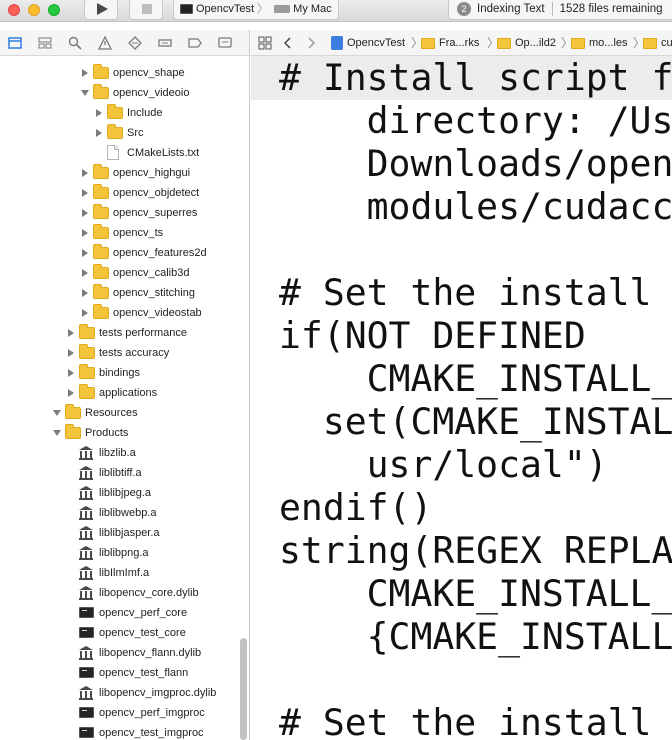  Describe the element at coordinates (124, 413) in the screenshot. I see `navigator-row: Resources` at that location.